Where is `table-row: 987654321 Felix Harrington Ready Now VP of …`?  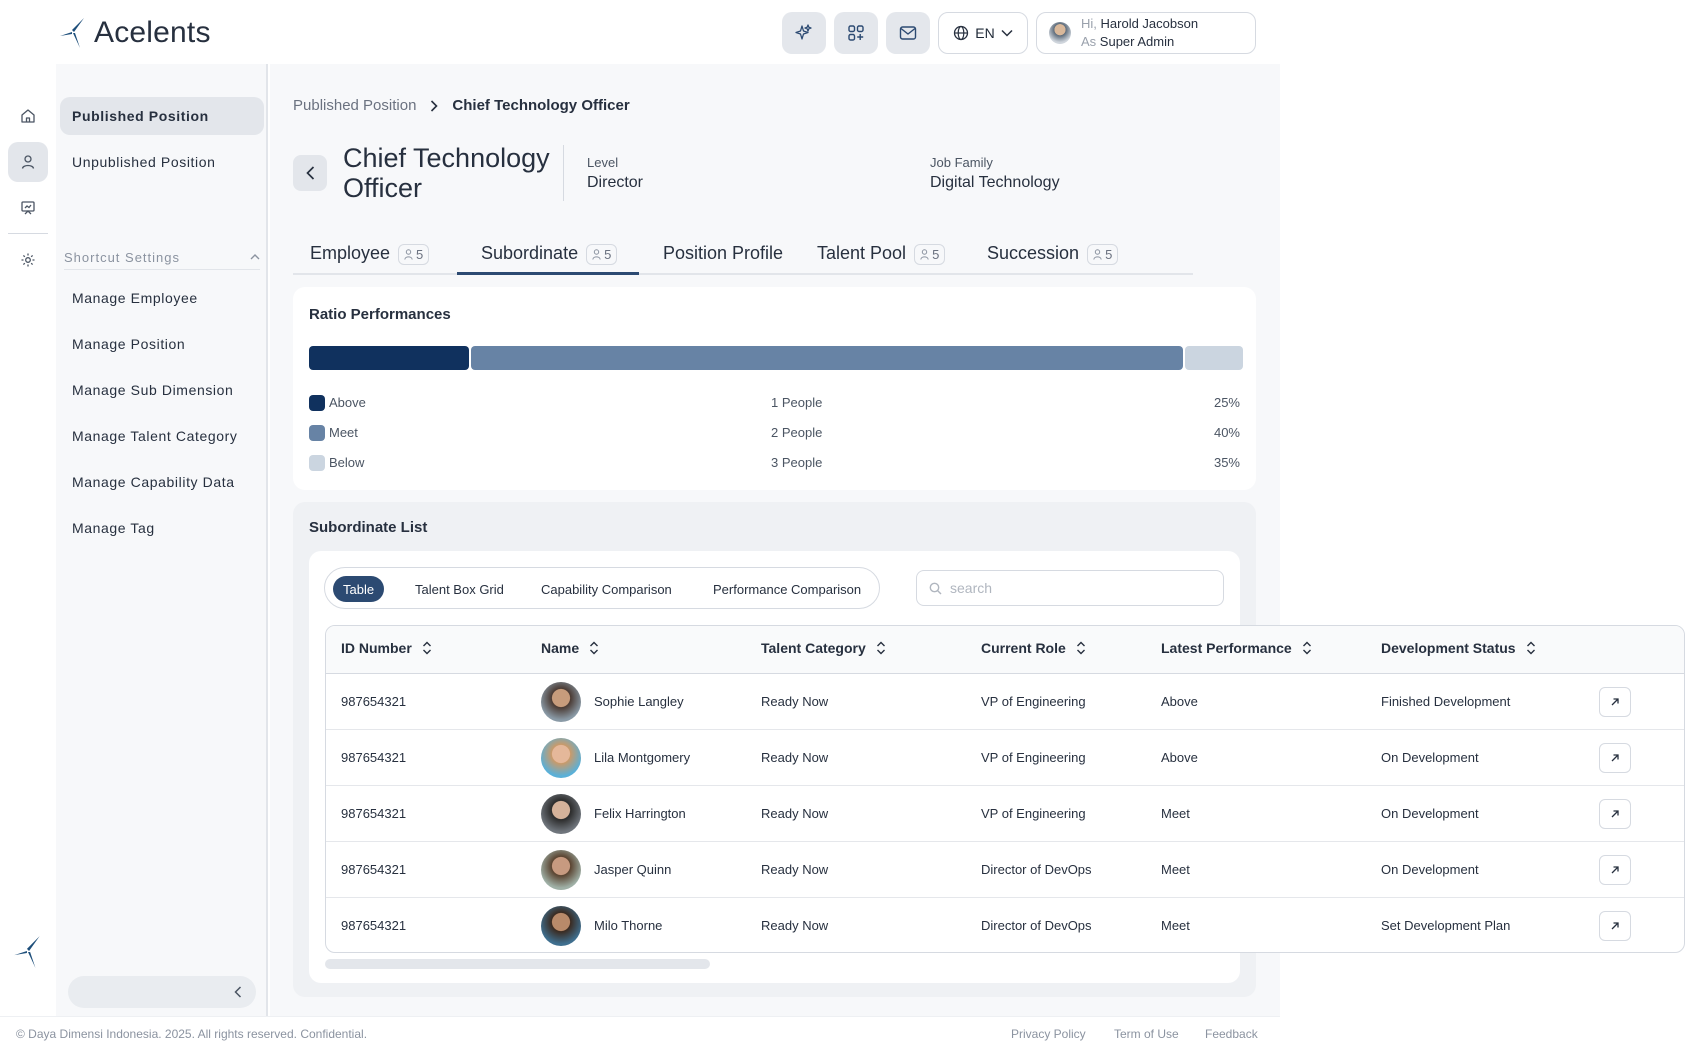 table-row: 987654321 Felix Harrington Ready Now VP of … is located at coordinates (1005, 814).